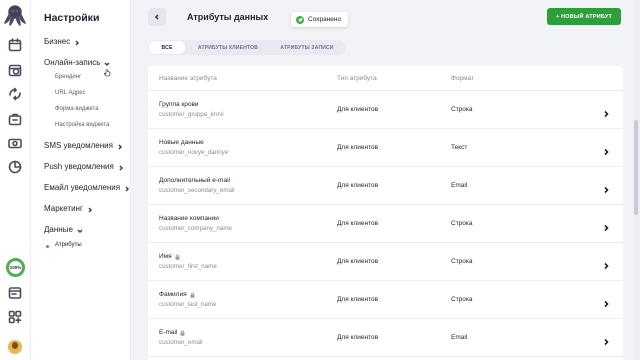 Image resolution: width=640 pixels, height=360 pixels. Describe the element at coordinates (165, 256) in the screenshot. I see `attribute-name-text: Имя` at that location.